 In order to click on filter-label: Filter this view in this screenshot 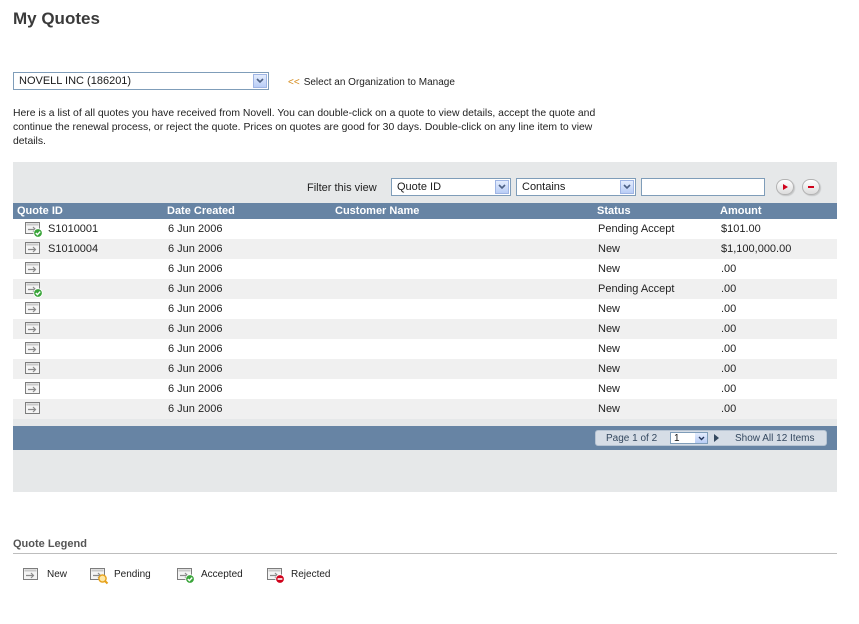, I will do `click(342, 188)`.